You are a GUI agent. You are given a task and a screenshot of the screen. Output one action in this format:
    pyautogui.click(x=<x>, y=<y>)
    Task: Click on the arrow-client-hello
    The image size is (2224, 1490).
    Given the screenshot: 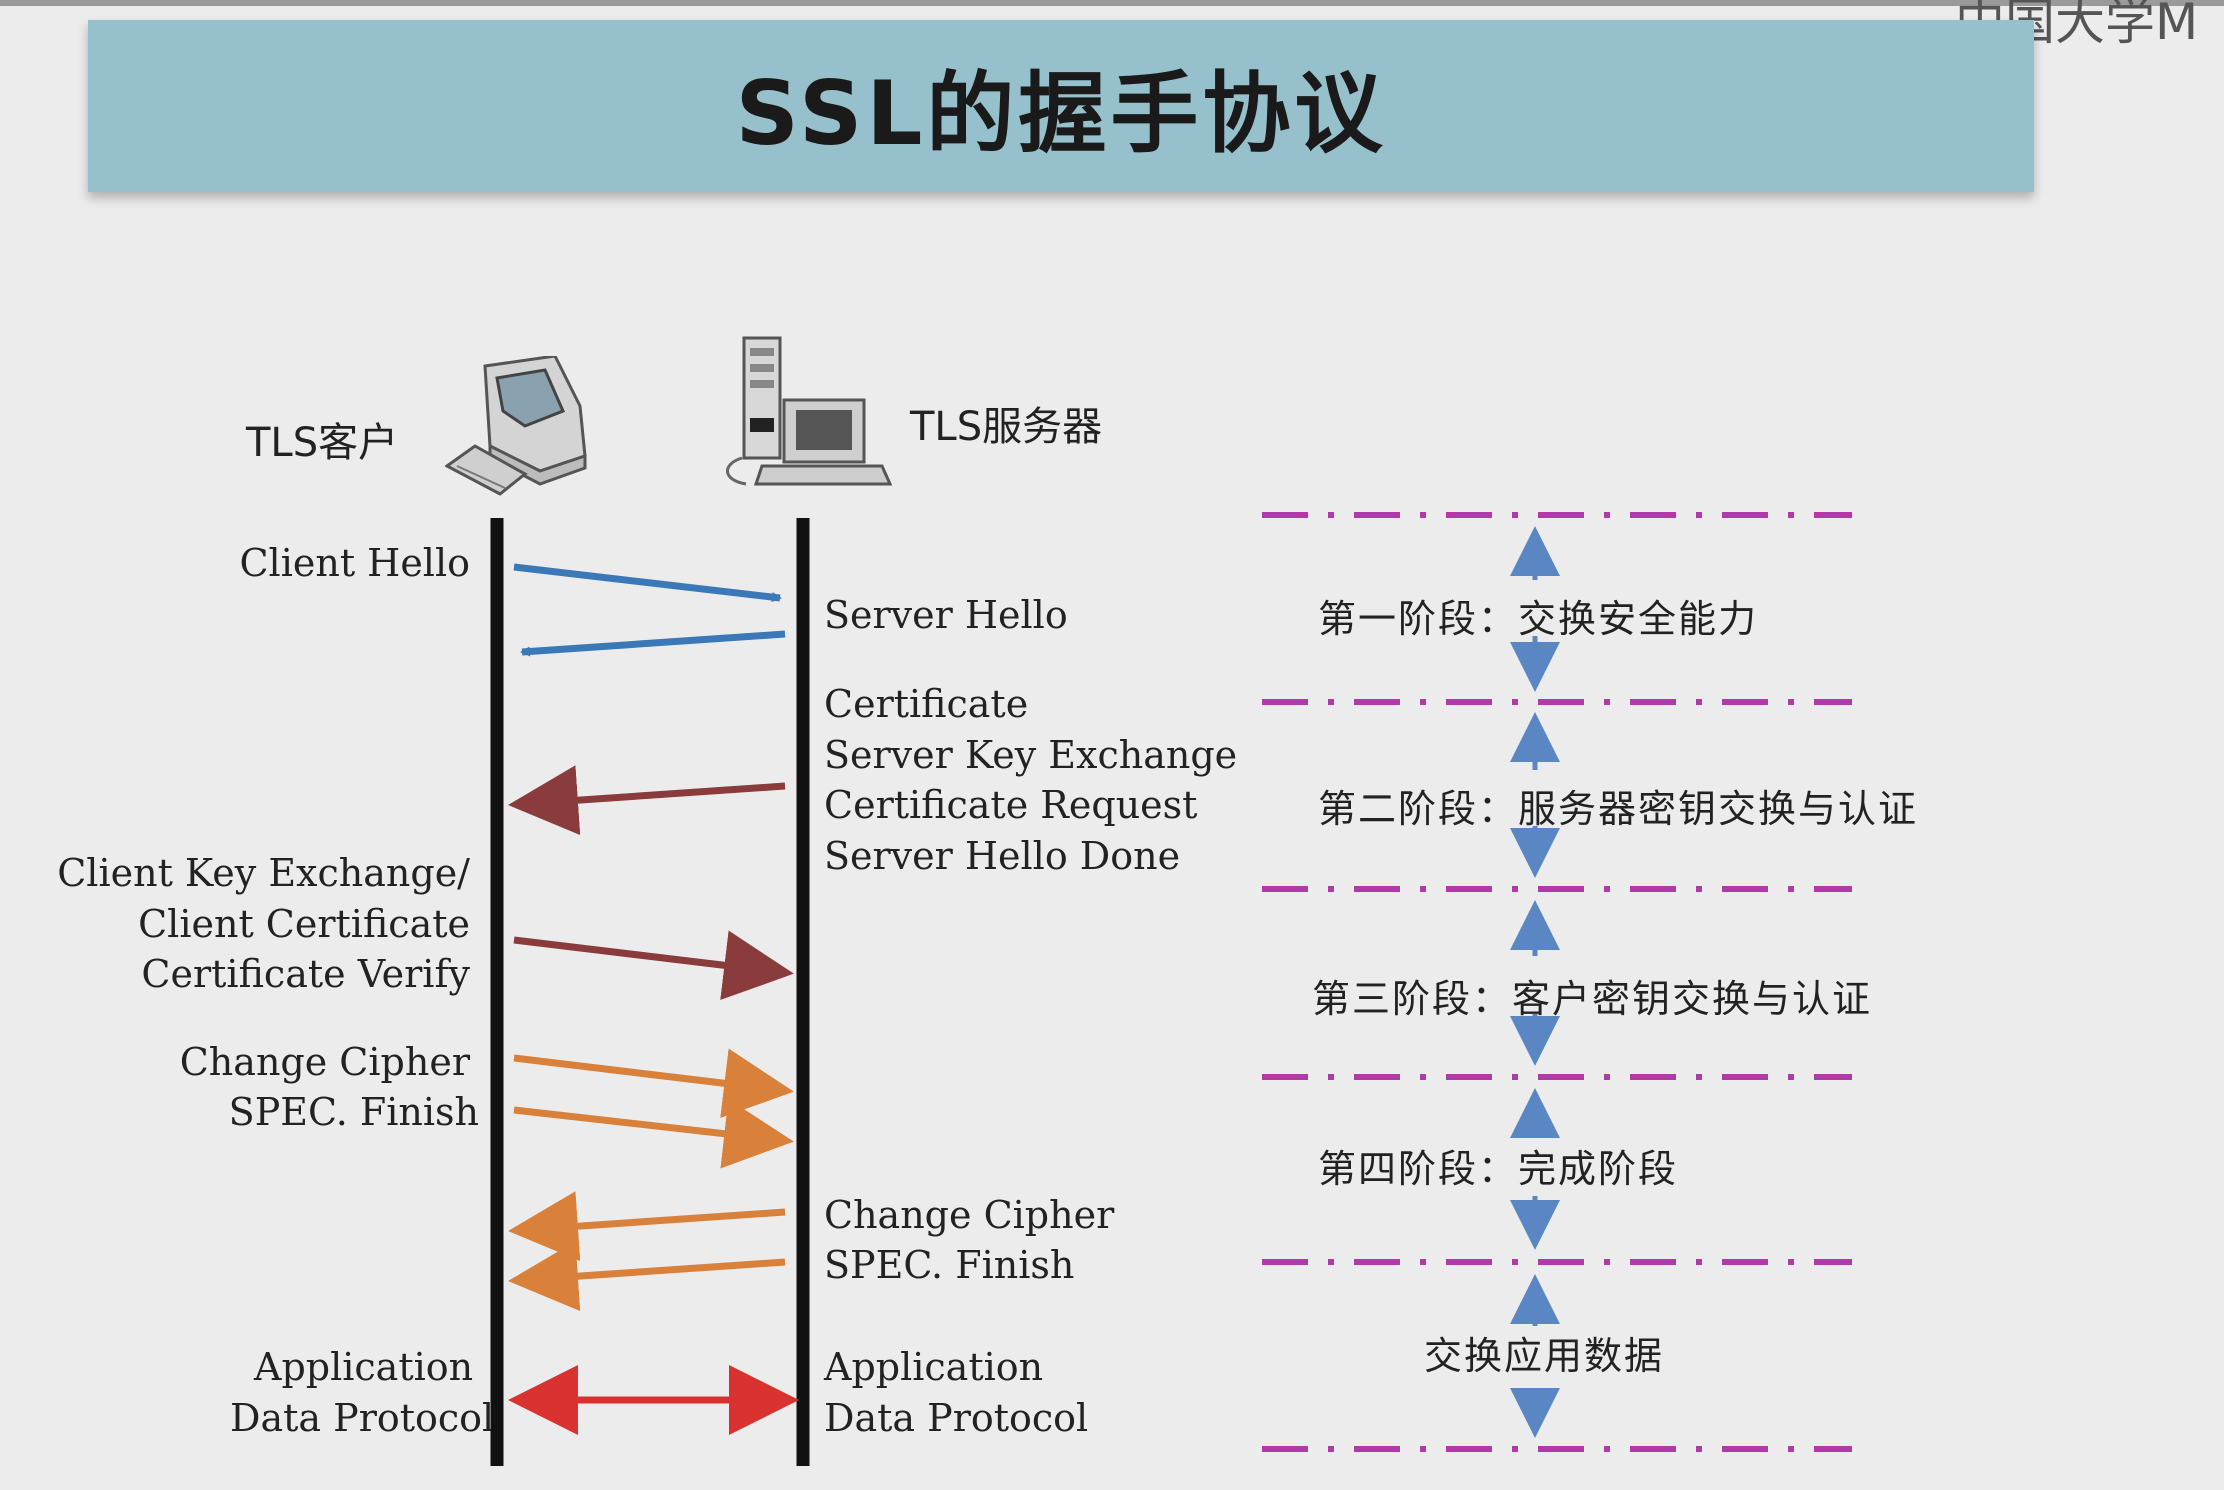 What is the action you would take?
    pyautogui.click(x=647, y=583)
    